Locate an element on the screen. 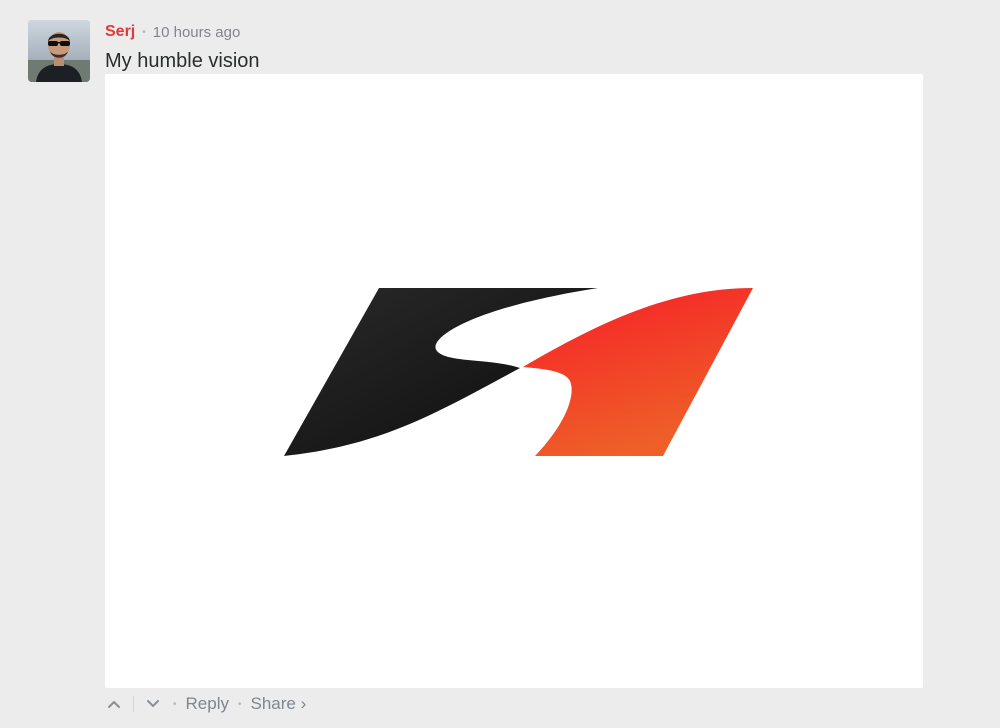  downvote-button is located at coordinates (153, 704).